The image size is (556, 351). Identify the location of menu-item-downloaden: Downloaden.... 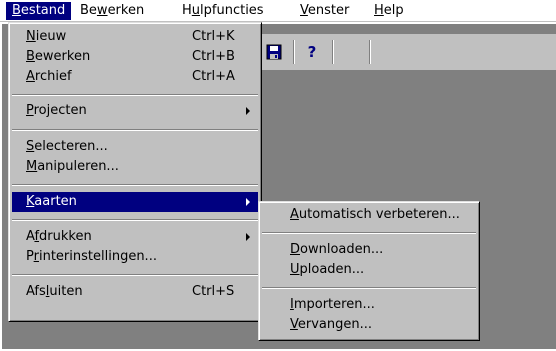
(369, 250).